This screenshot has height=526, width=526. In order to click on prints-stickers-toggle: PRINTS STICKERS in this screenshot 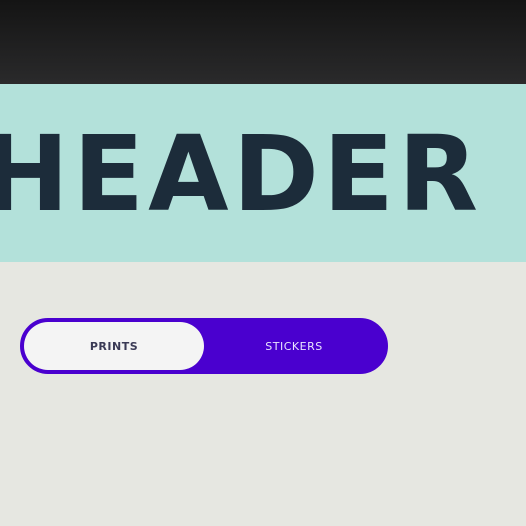, I will do `click(204, 346)`.